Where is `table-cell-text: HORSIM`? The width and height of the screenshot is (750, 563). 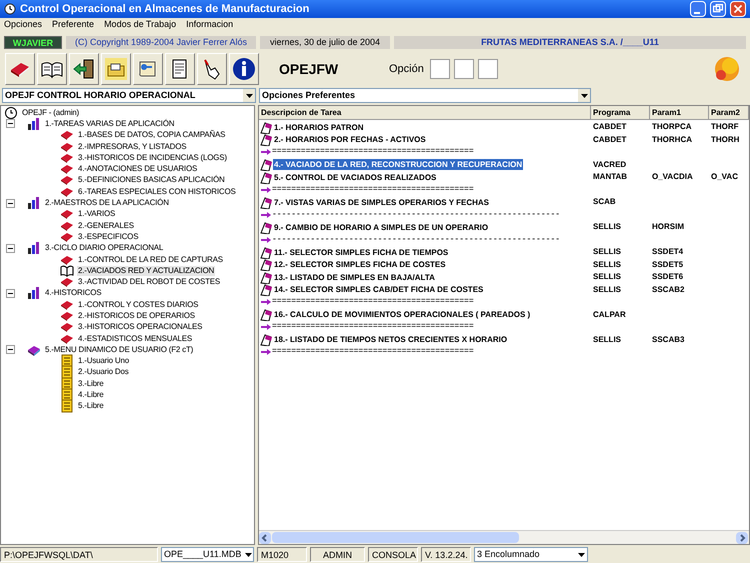 table-cell-text: HORSIM is located at coordinates (668, 227).